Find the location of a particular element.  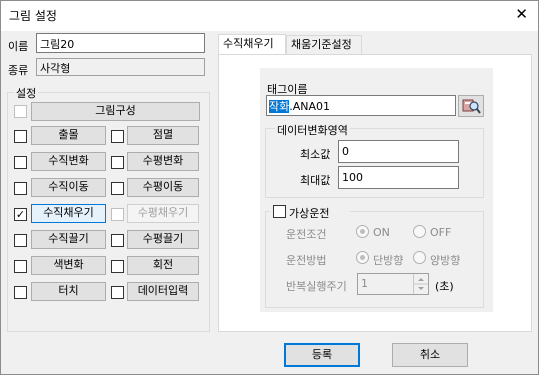

period-spinner is located at coordinates (420, 284).